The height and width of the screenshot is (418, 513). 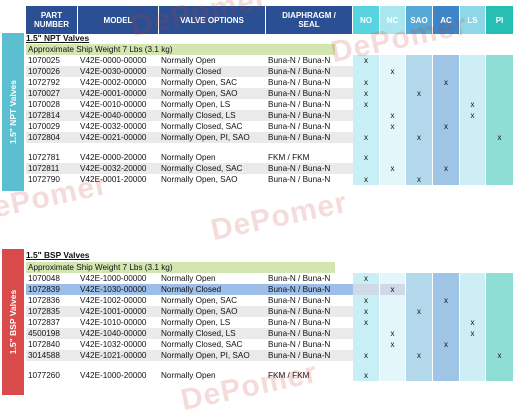 I want to click on cell-part: 1070028, so click(x=44, y=104).